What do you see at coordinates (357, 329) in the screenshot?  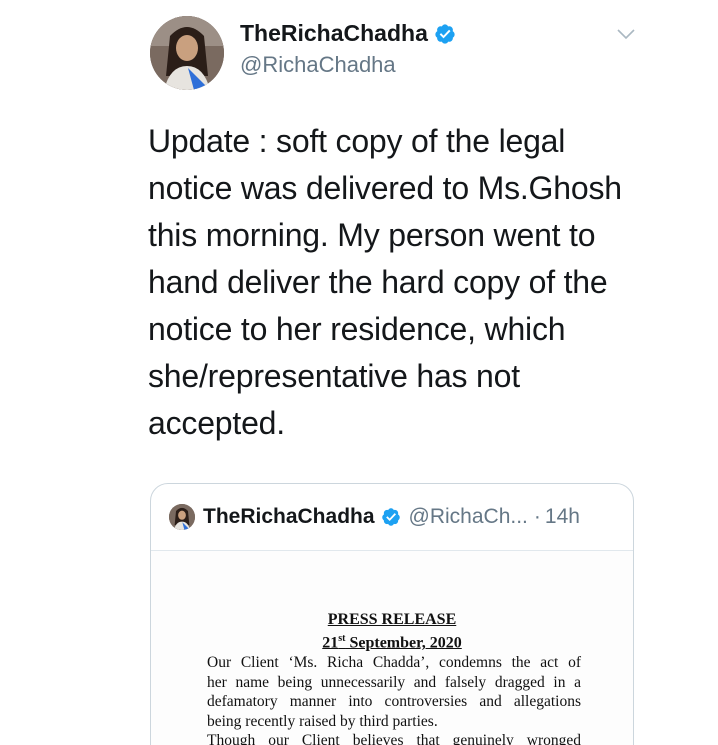 I see `tweet-text-line: notice to her residence, which` at bounding box center [357, 329].